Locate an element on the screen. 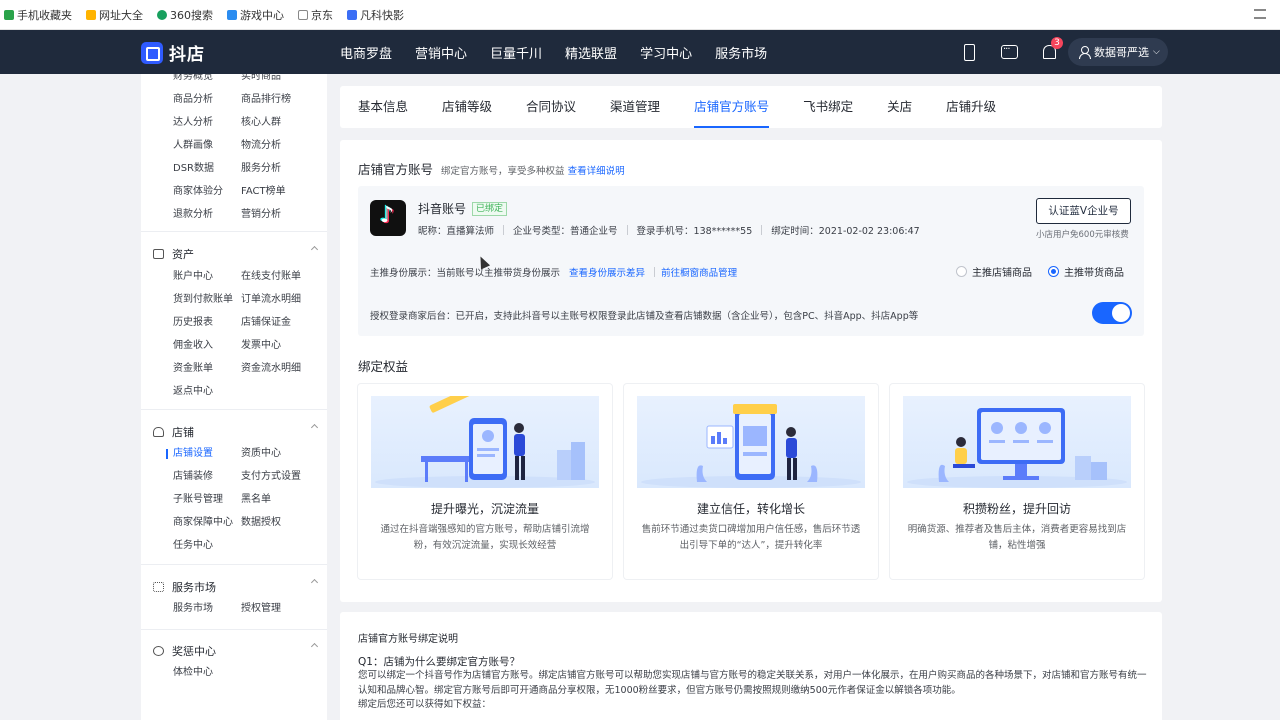 This screenshot has width=1280, height=720. bell-icon: 3 is located at coordinates (1051, 49).